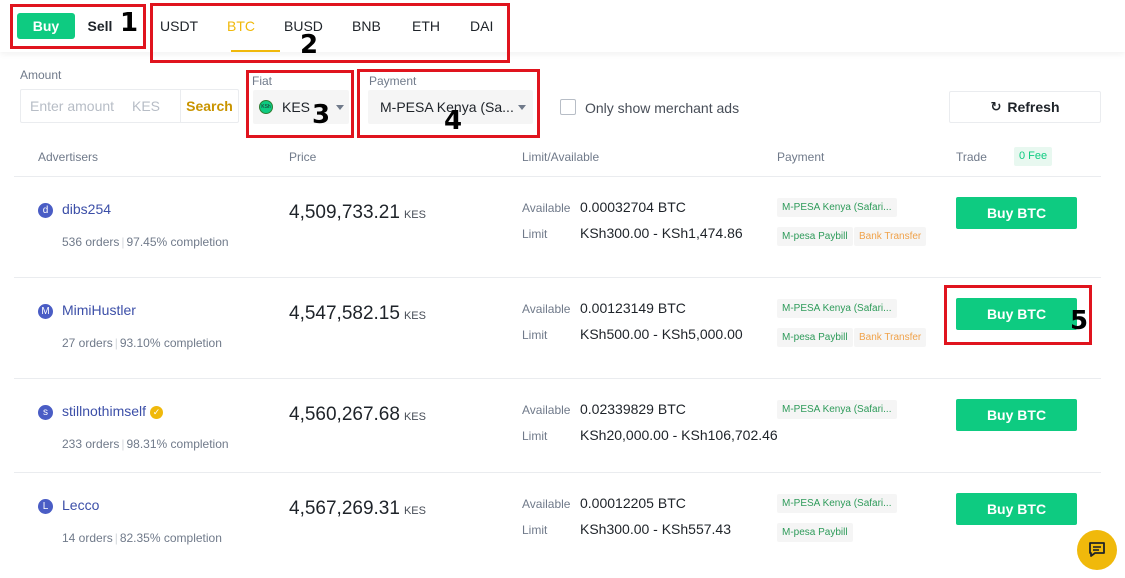 Image resolution: width=1125 pixels, height=578 pixels. I want to click on advertiser-name-text: MimiHustler, so click(99, 310).